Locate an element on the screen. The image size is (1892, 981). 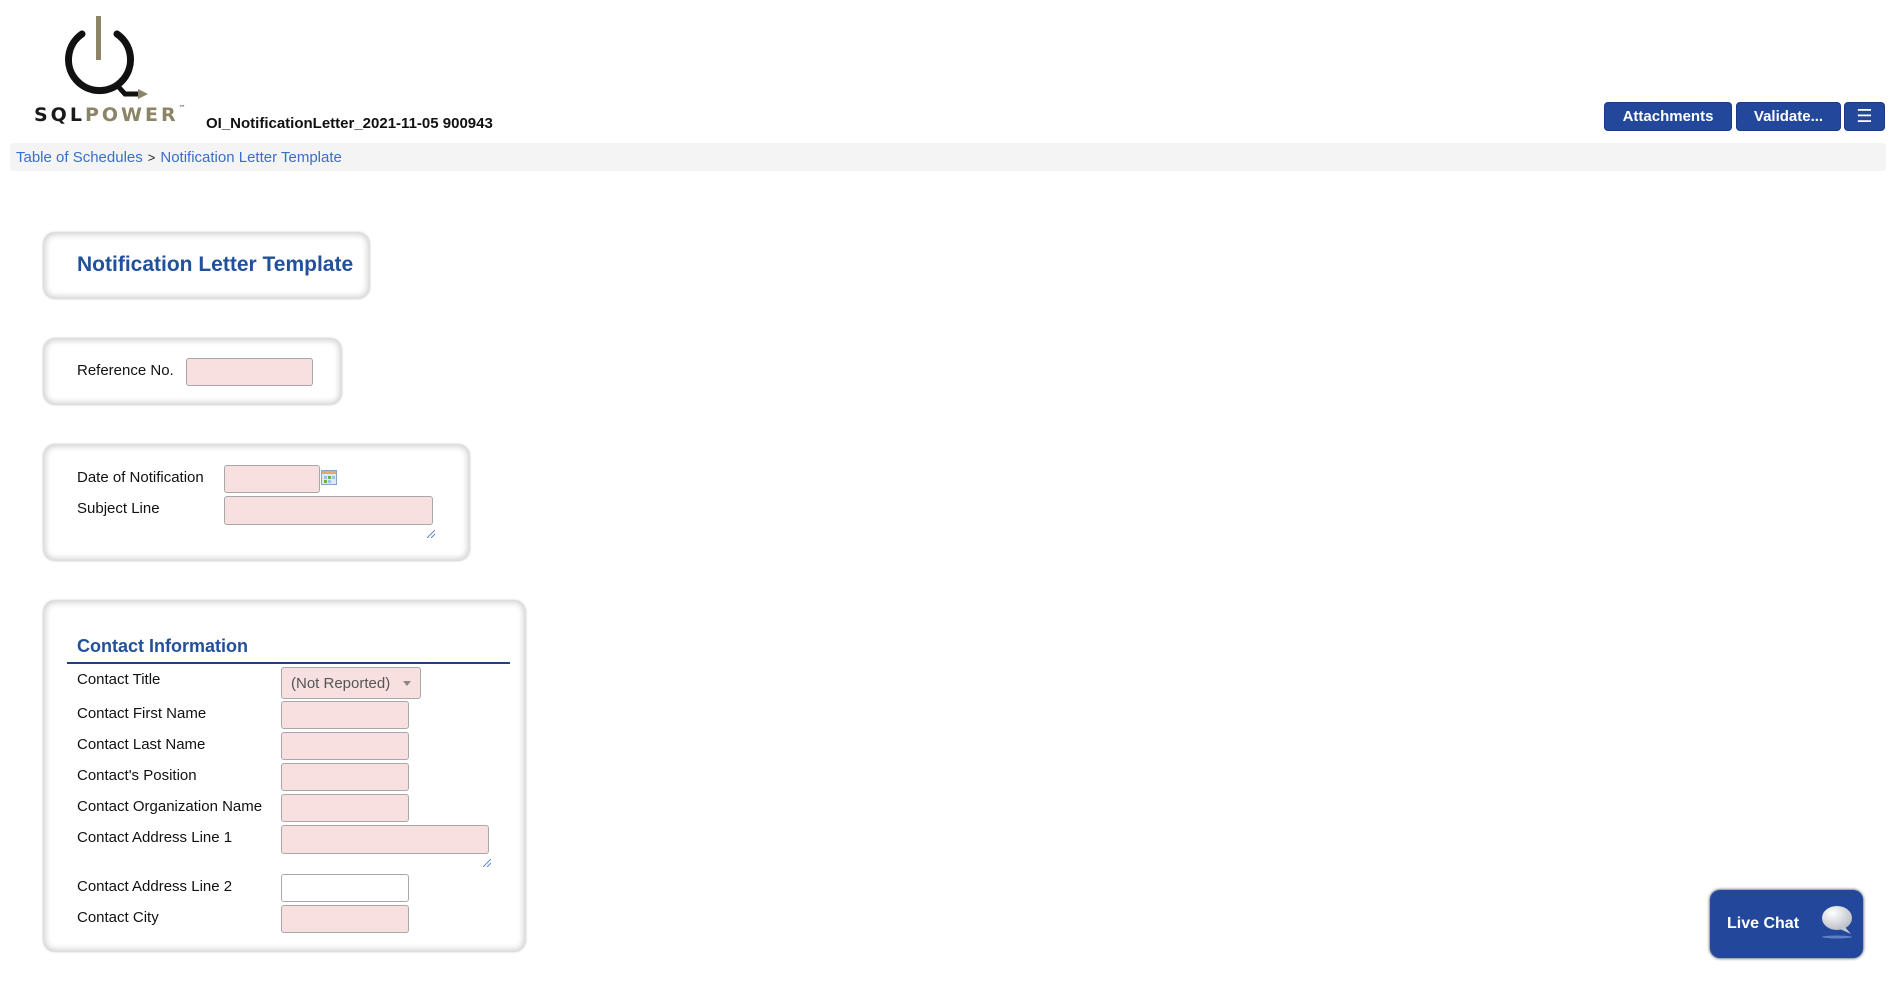
live-chat-button: Live Chat is located at coordinates (1786, 924).